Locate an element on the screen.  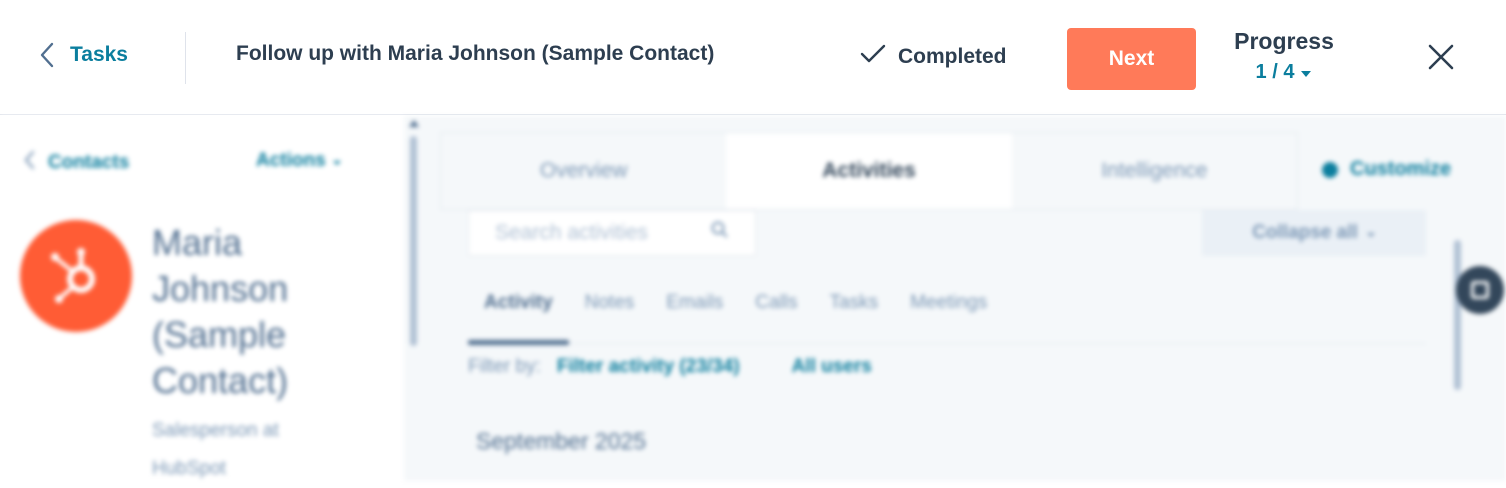
back-to-contacts-link: Contacts is located at coordinates (76, 163).